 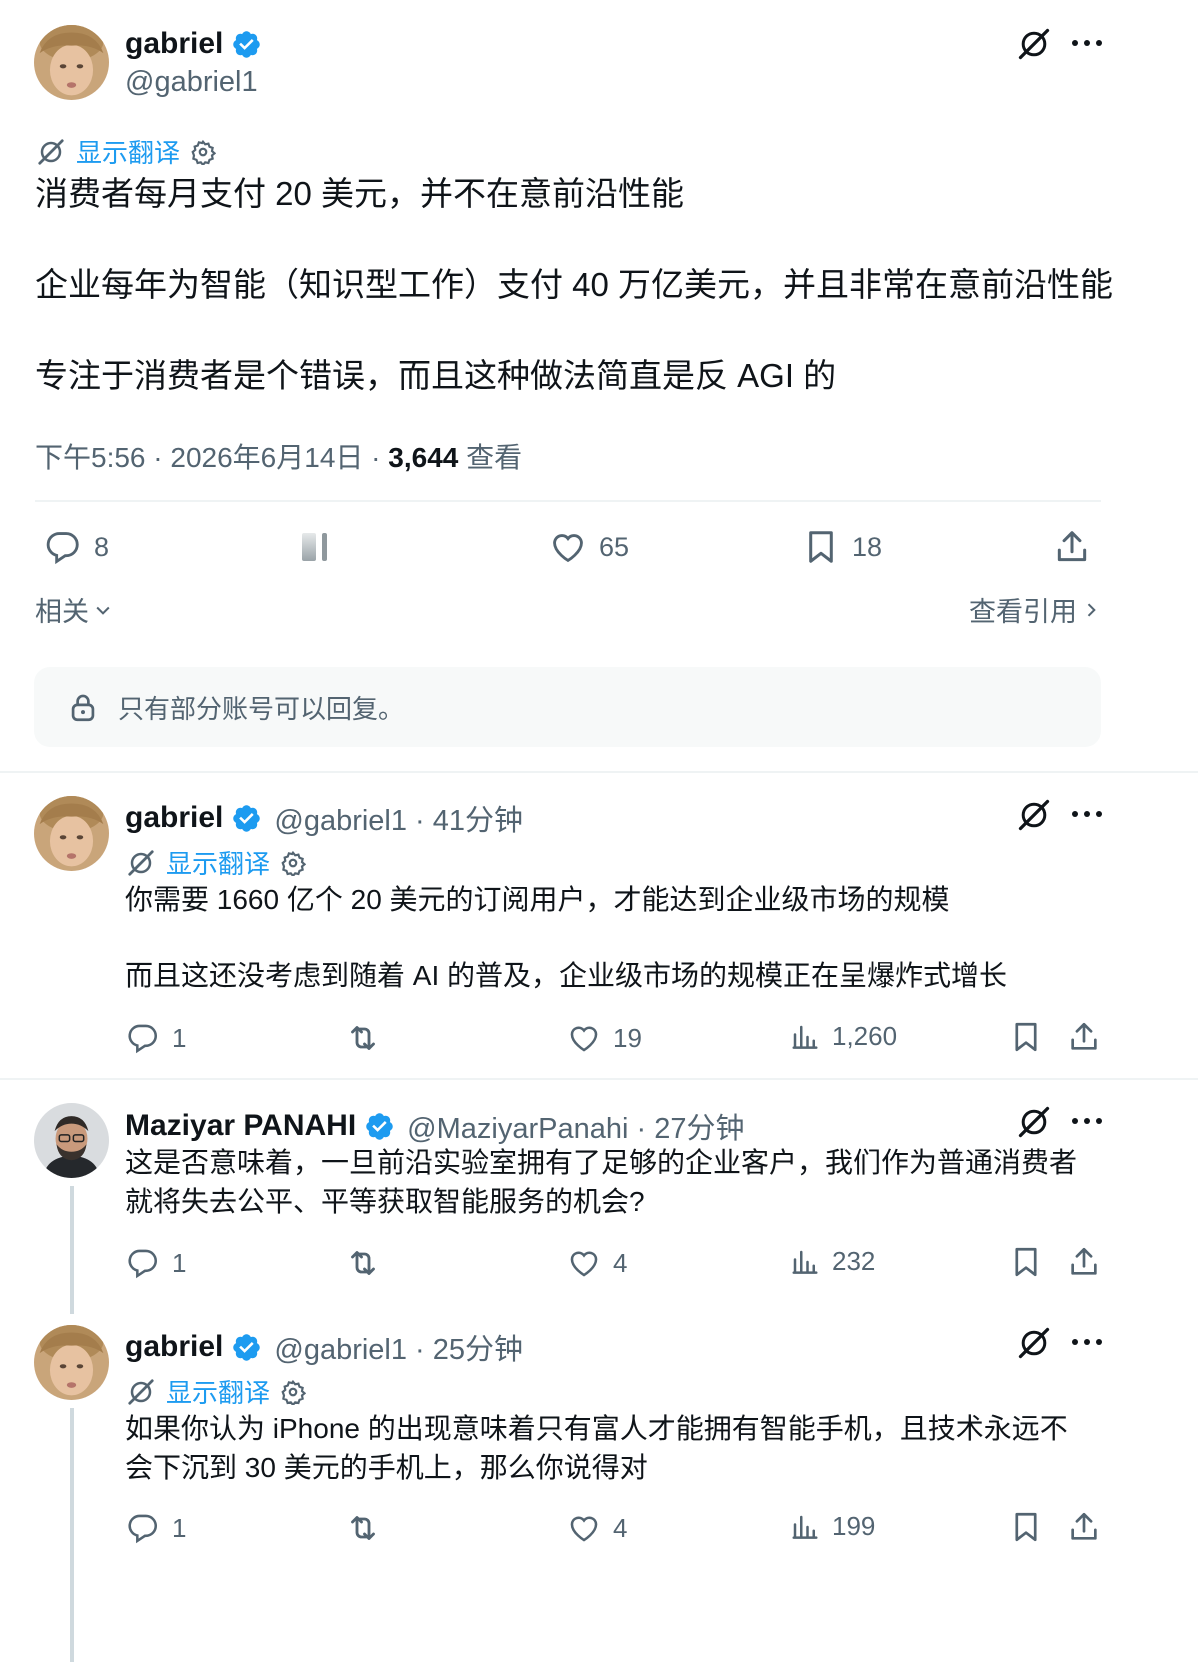 I want to click on loading-placeholder-icon, so click(x=317, y=547).